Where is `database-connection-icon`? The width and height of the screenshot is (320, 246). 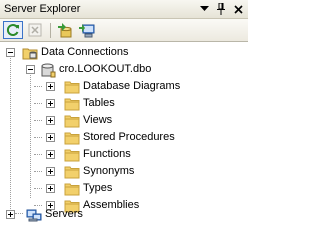 database-connection-icon is located at coordinates (48, 70).